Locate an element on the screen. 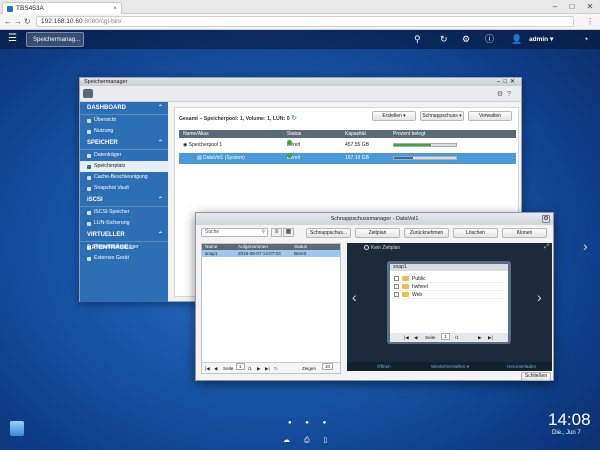  usage-bar is located at coordinates (425, 145).